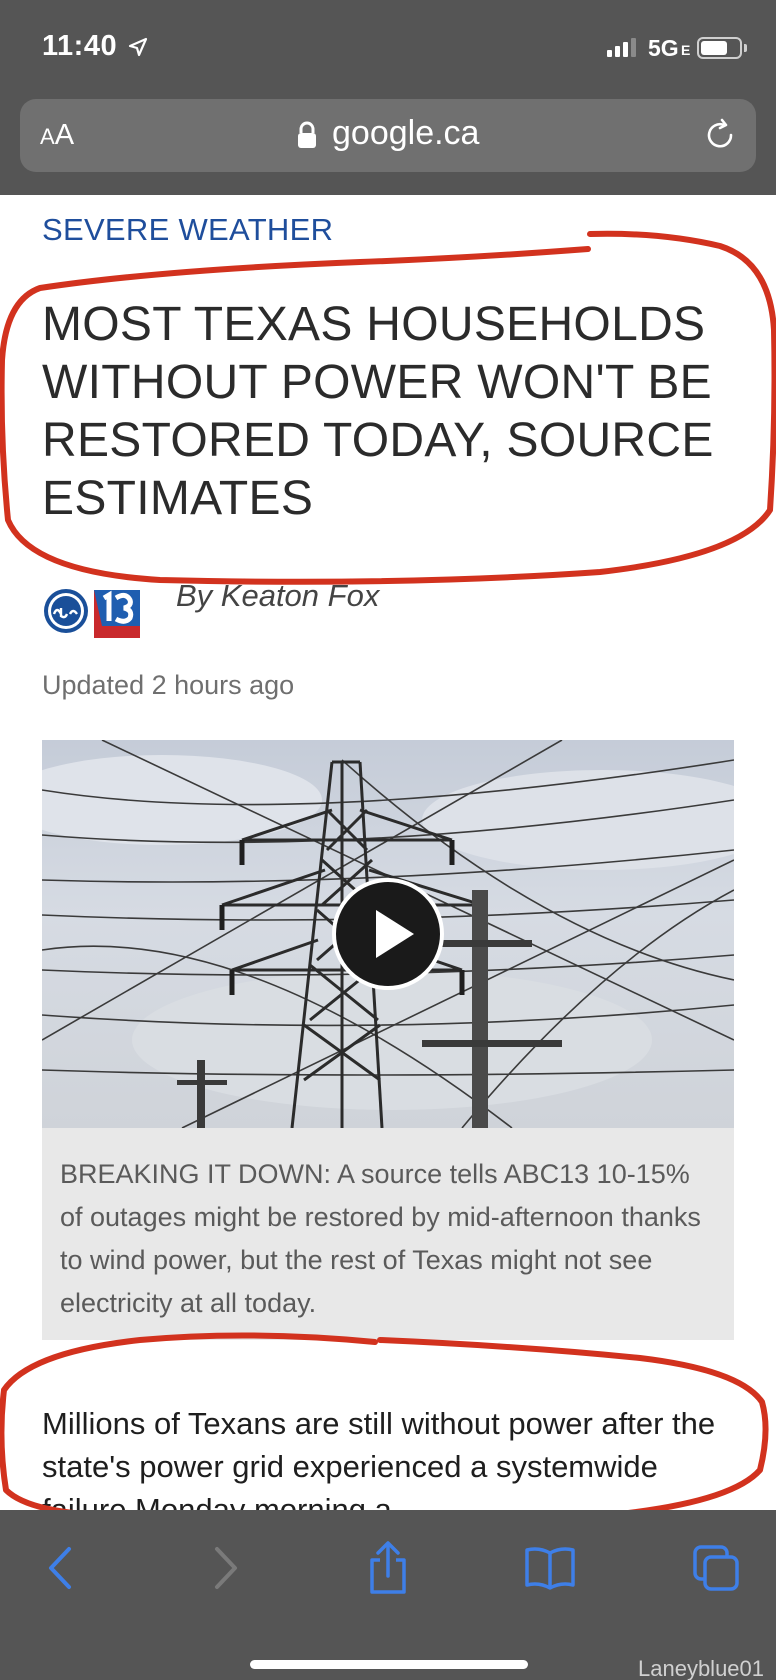 The width and height of the screenshot is (776, 1680). I want to click on play-button, so click(388, 934).